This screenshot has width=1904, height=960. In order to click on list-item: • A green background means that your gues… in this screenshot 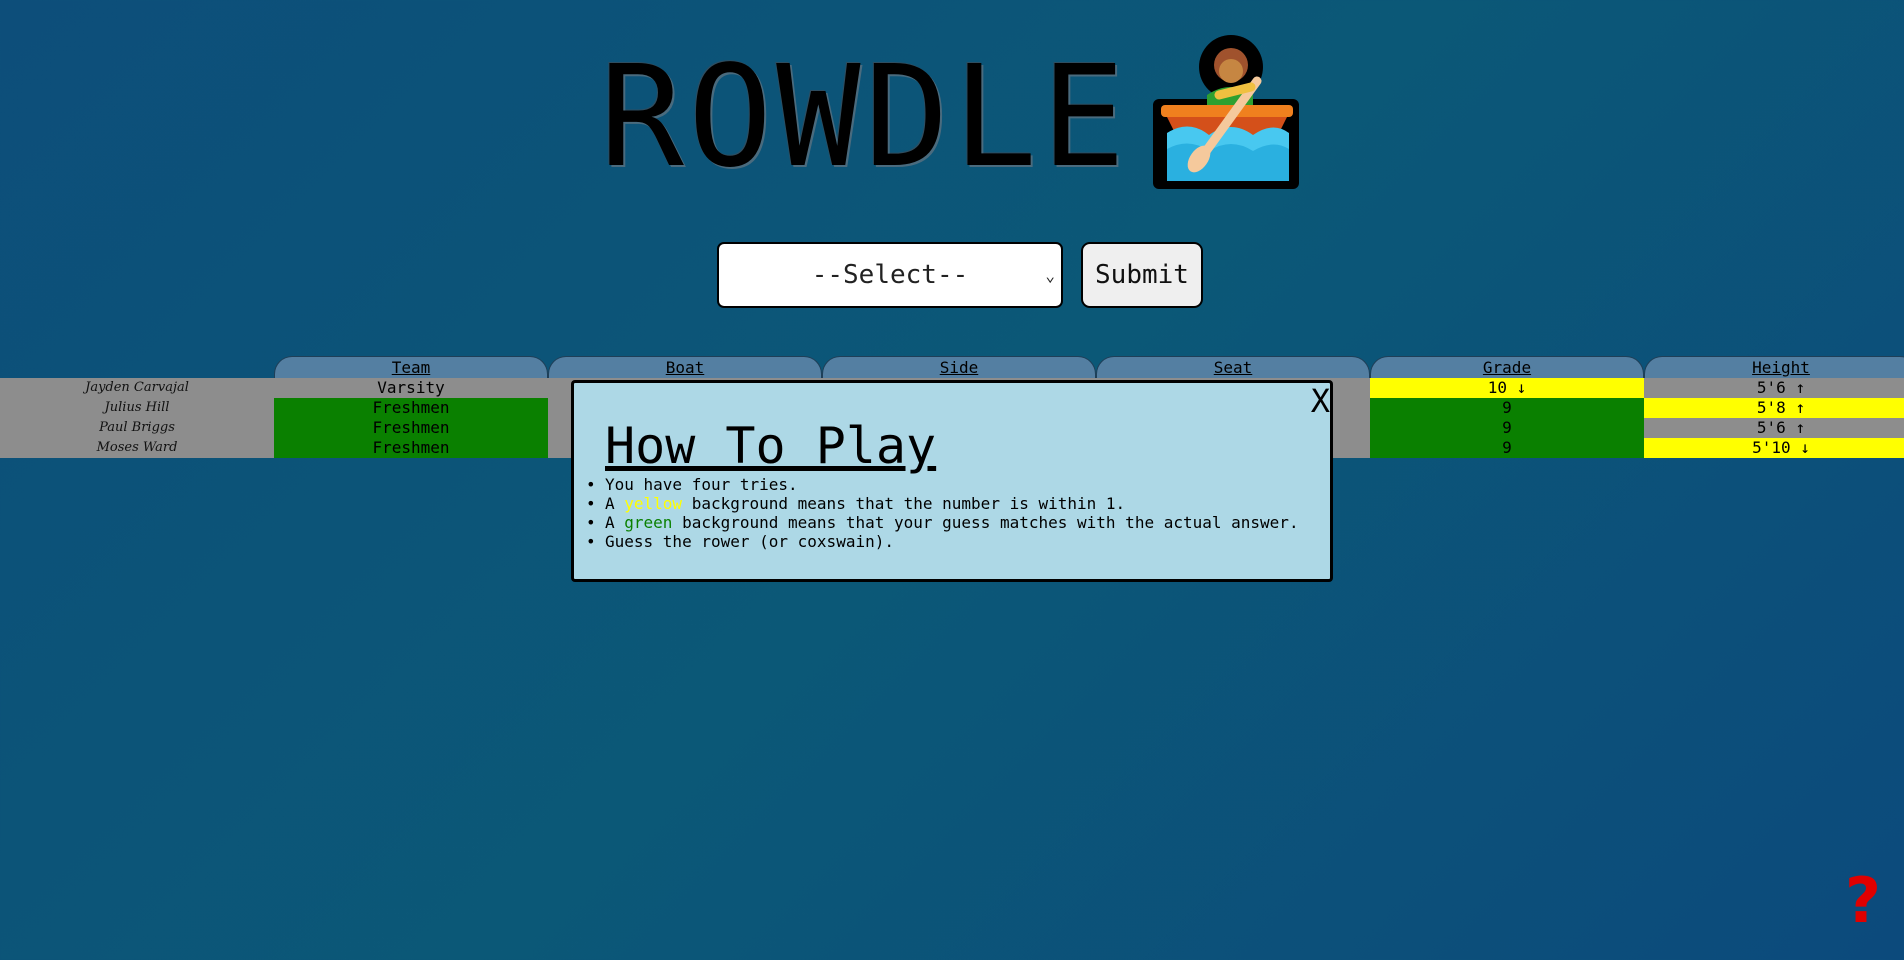, I will do `click(942, 522)`.